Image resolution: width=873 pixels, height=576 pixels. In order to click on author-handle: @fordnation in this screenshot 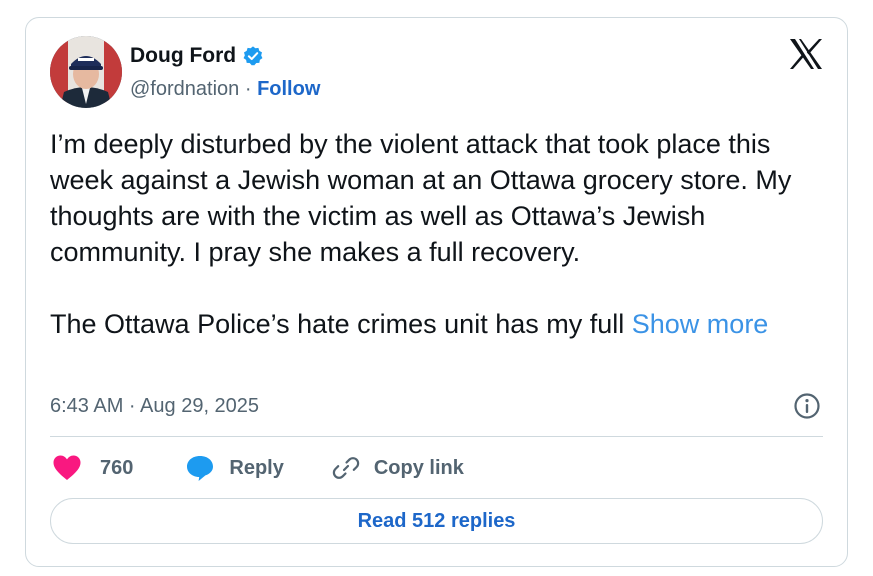, I will do `click(184, 89)`.